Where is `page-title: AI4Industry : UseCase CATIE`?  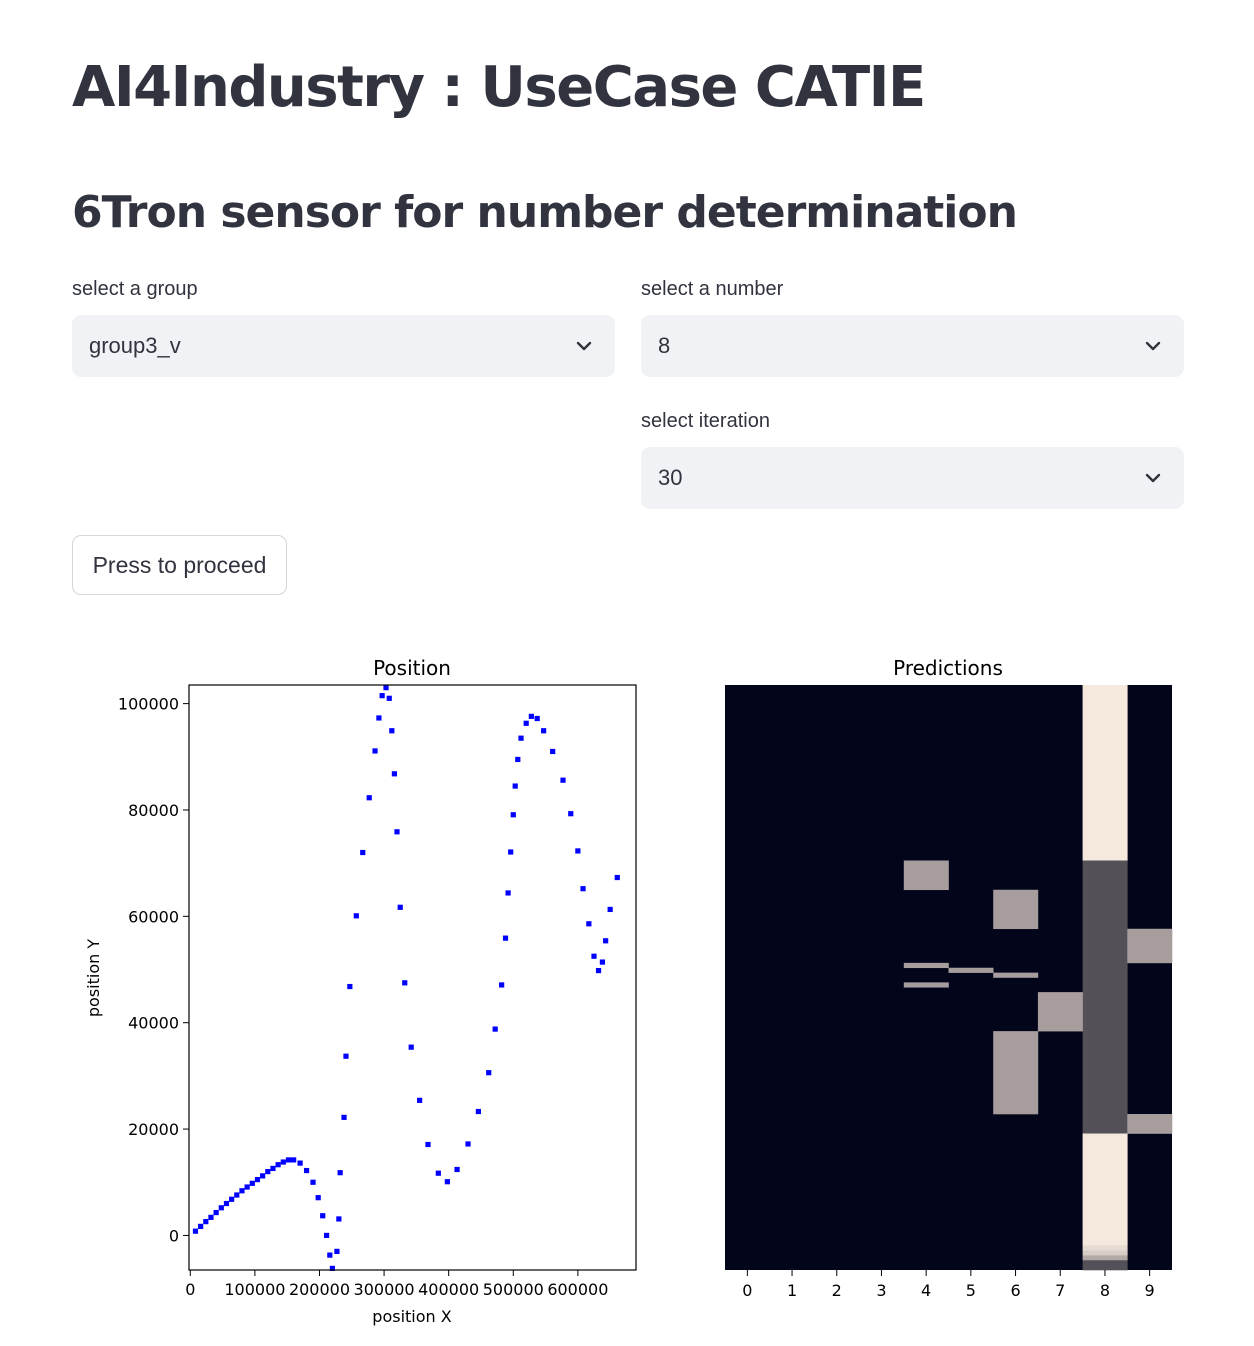
page-title: AI4Industry : UseCase CATIE is located at coordinates (499, 87).